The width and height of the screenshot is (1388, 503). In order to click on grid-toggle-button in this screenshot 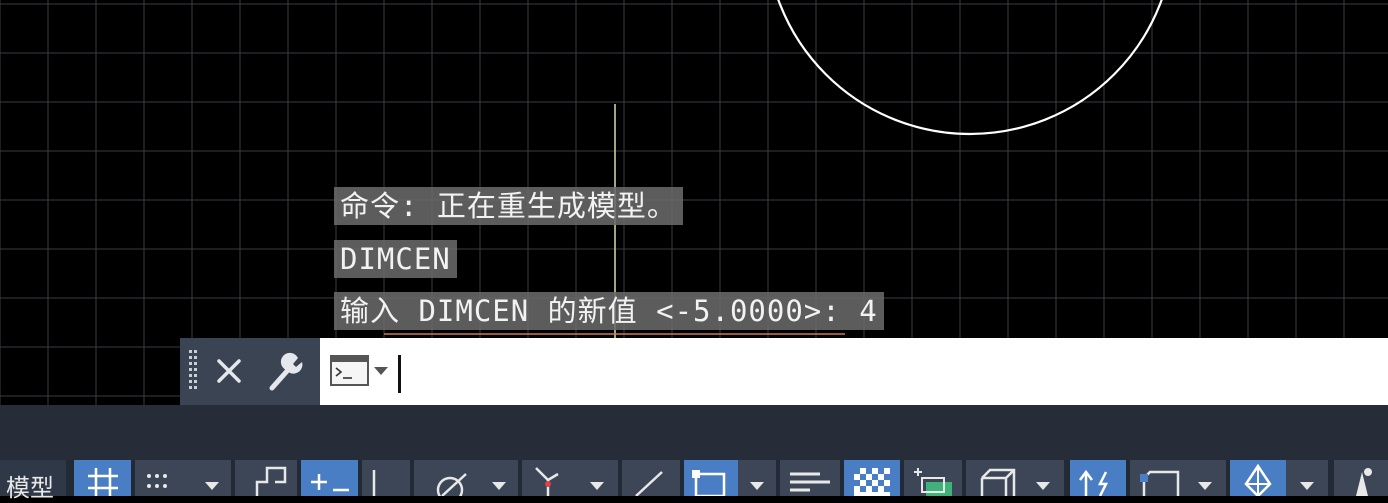, I will do `click(102, 478)`.